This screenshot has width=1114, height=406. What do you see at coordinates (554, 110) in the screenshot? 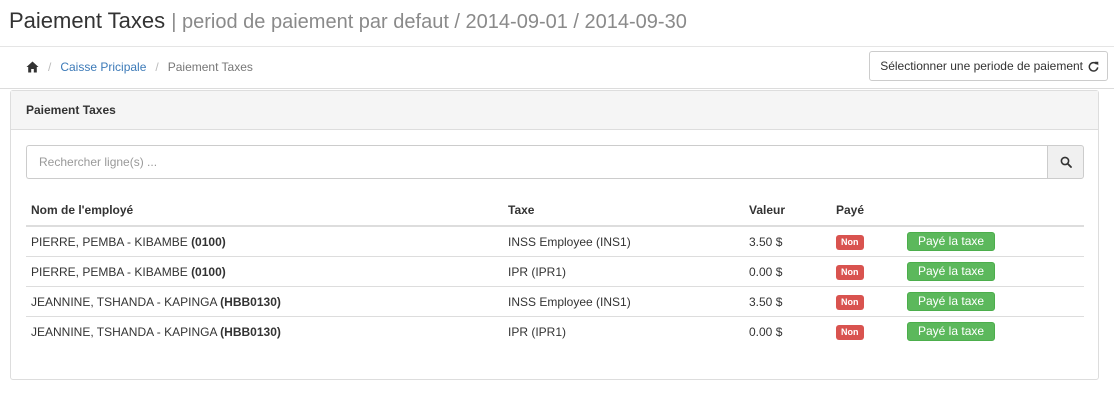
I see `panel-heading: Paiement Taxes` at bounding box center [554, 110].